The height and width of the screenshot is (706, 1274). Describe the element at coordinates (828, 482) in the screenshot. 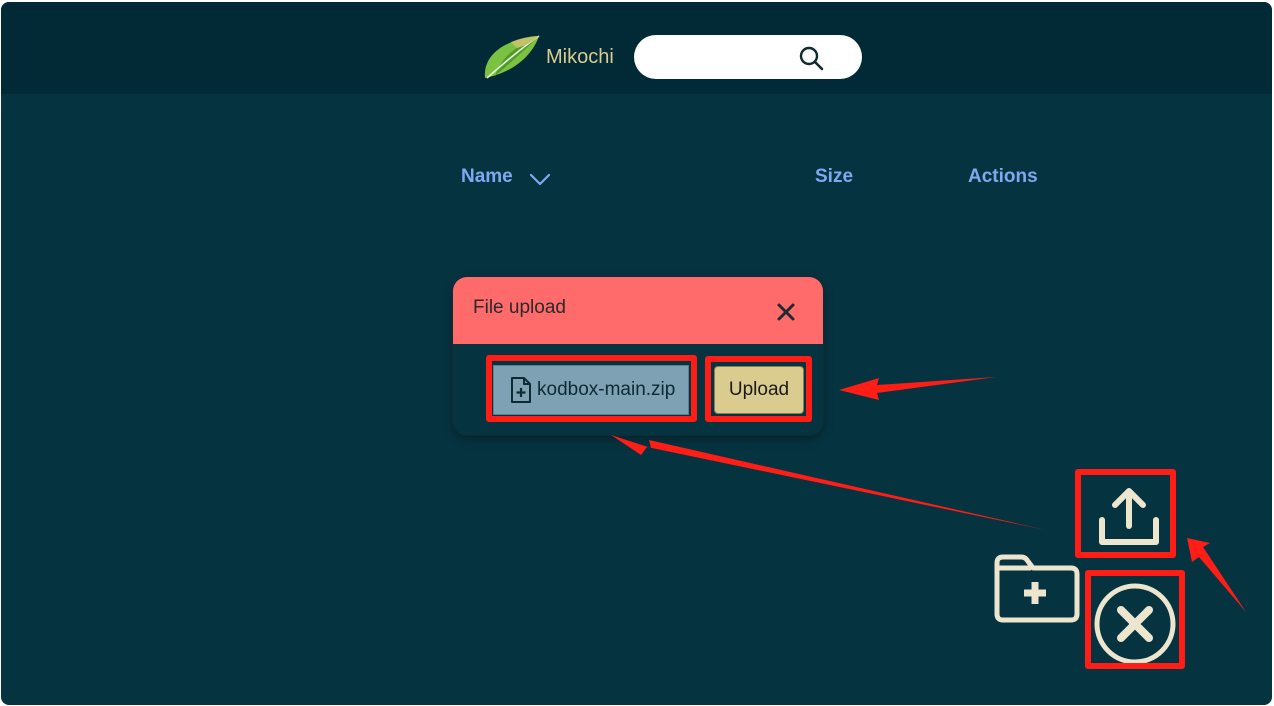

I see `arrow-to-file-picker` at that location.